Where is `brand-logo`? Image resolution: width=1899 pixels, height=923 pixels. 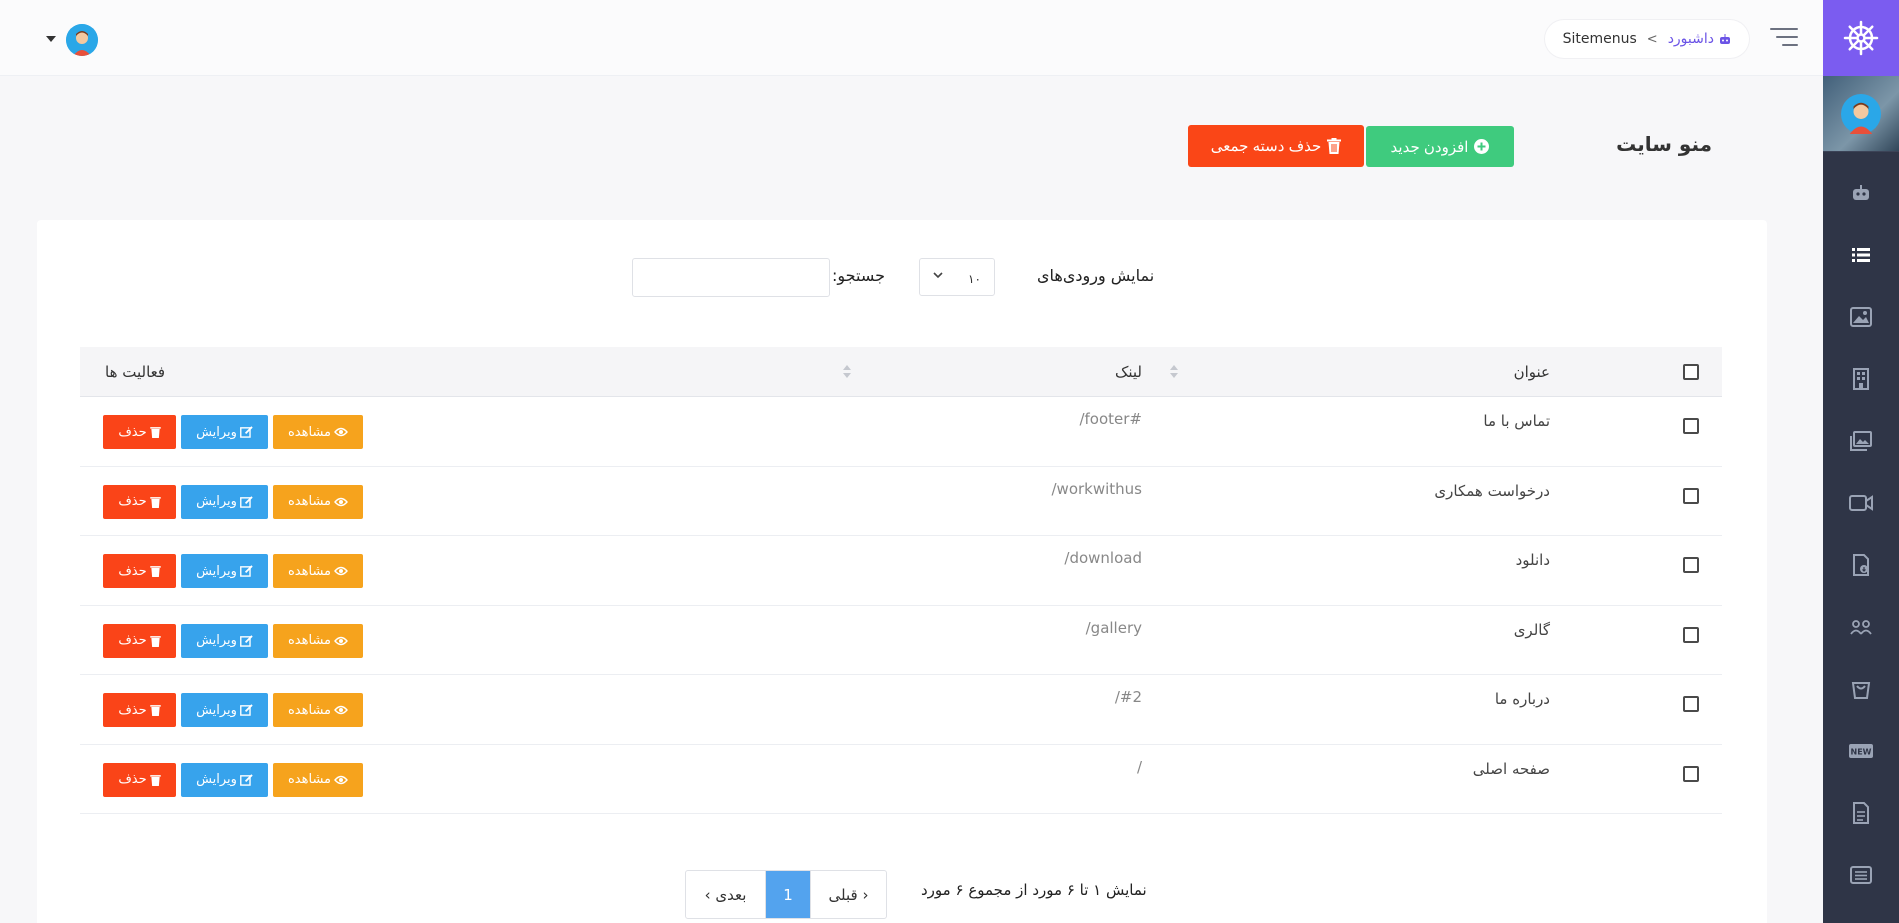
brand-logo is located at coordinates (1861, 38).